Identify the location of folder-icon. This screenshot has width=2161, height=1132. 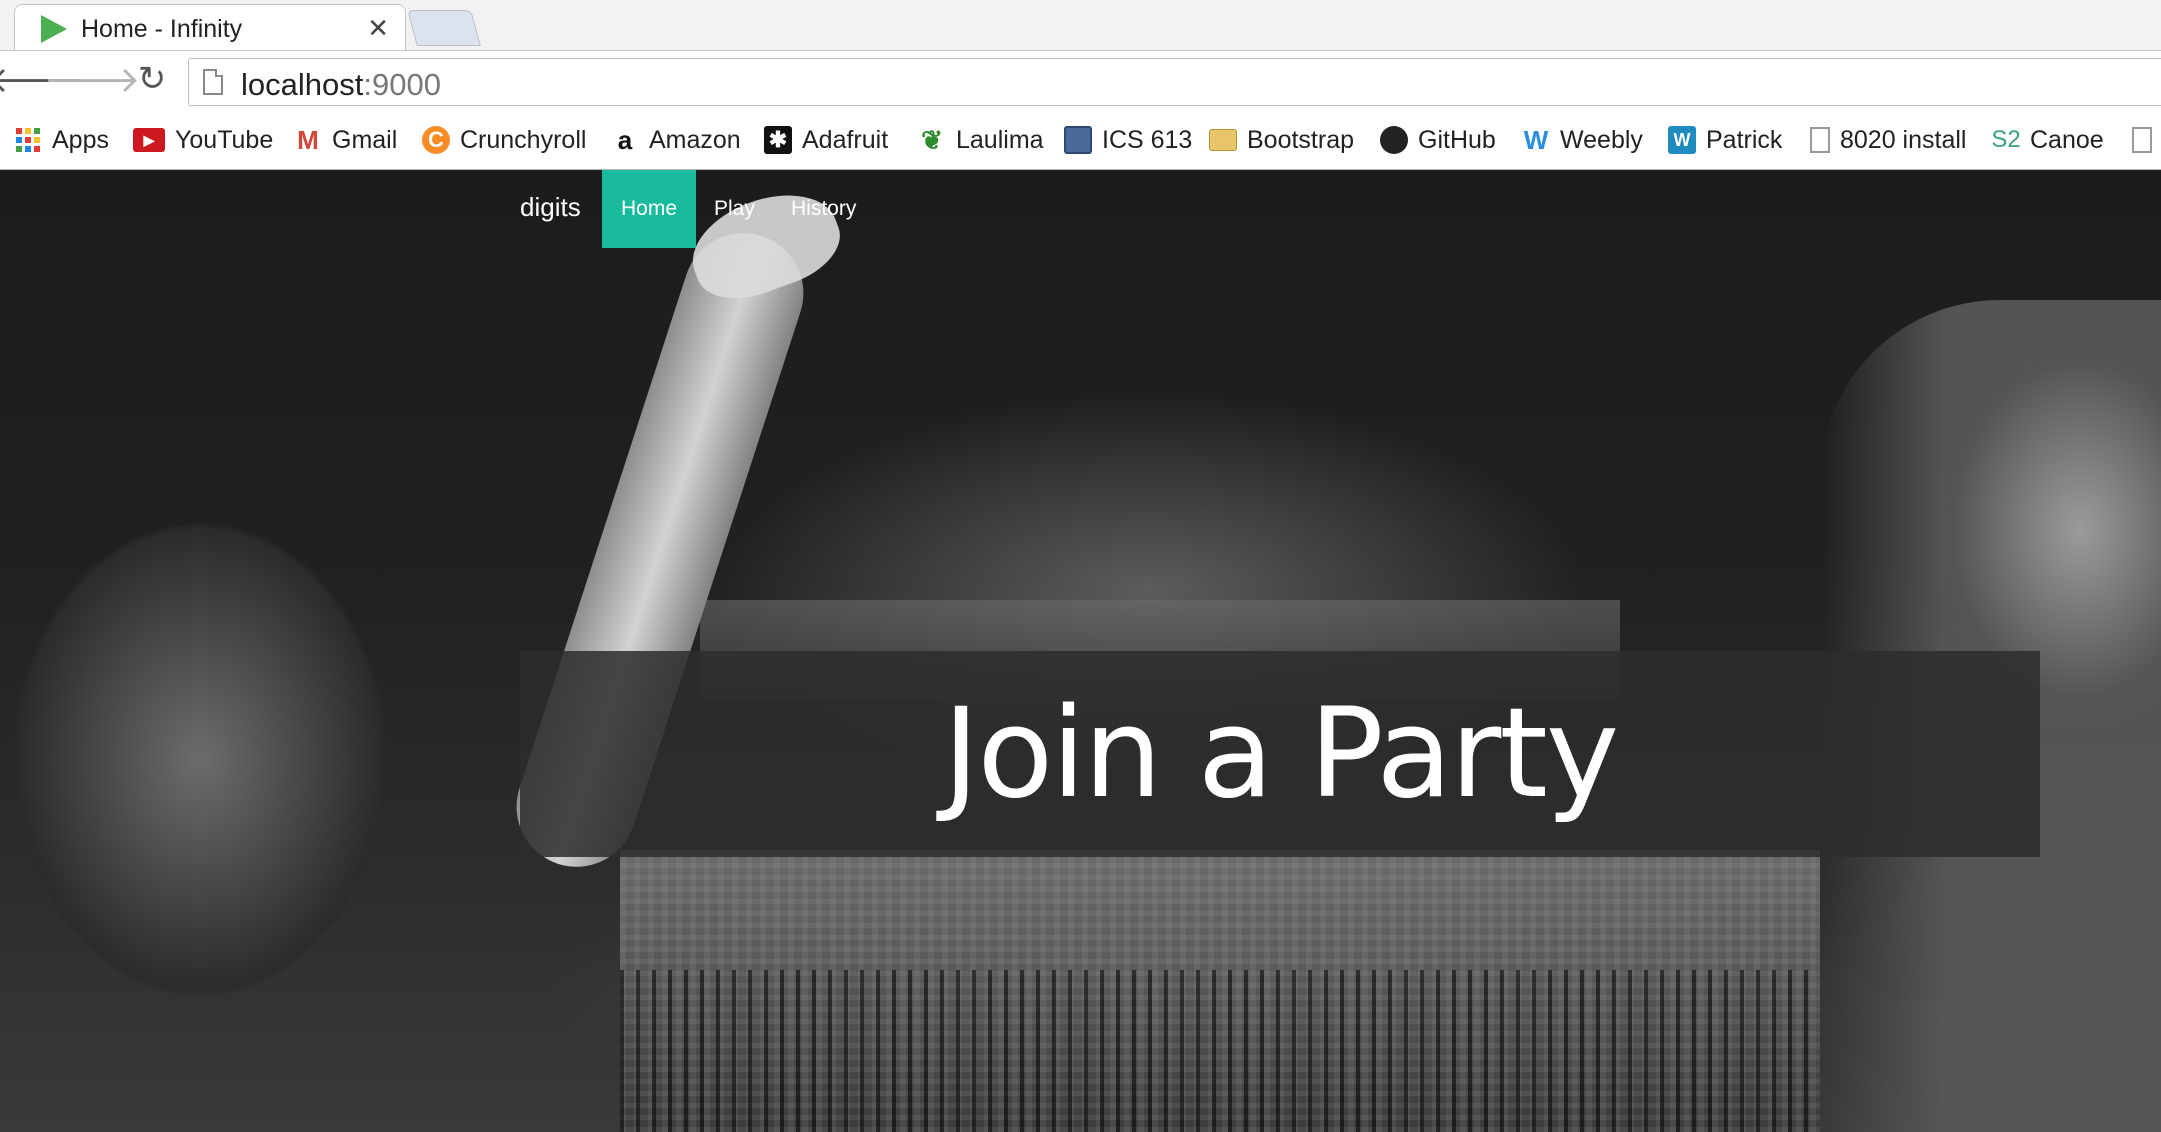
(1223, 140).